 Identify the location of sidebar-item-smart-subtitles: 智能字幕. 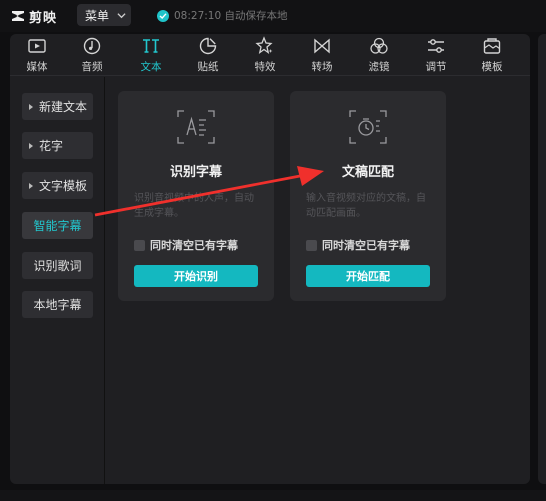
(57, 225).